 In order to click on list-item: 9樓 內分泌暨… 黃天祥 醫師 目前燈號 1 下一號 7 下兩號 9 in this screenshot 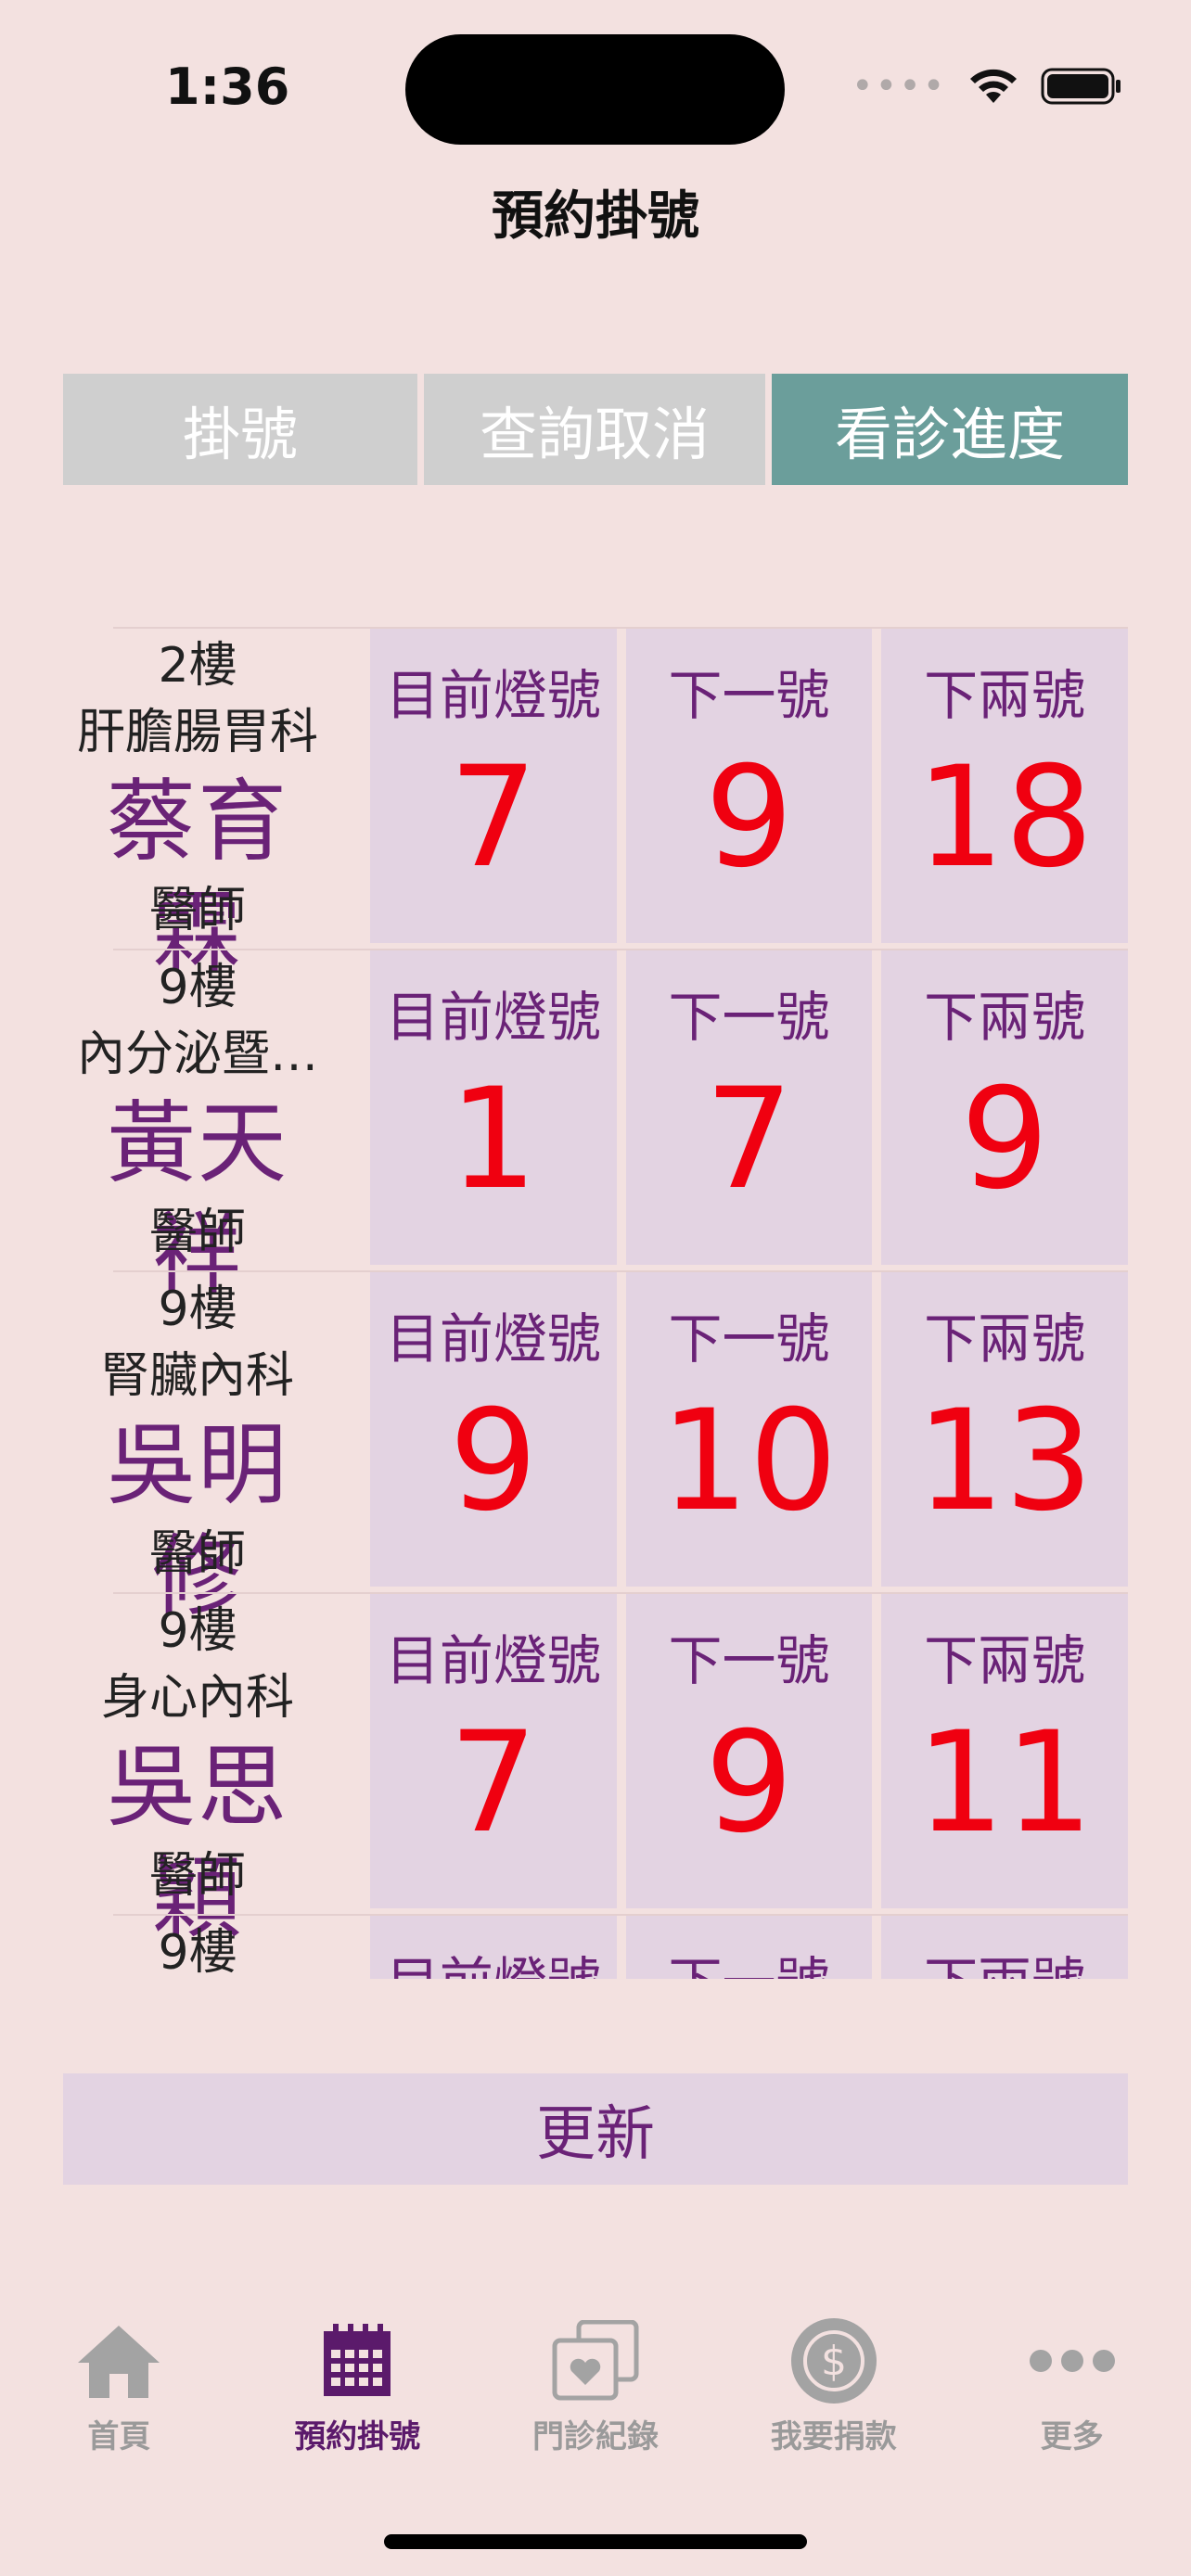, I will do `click(602, 1128)`.